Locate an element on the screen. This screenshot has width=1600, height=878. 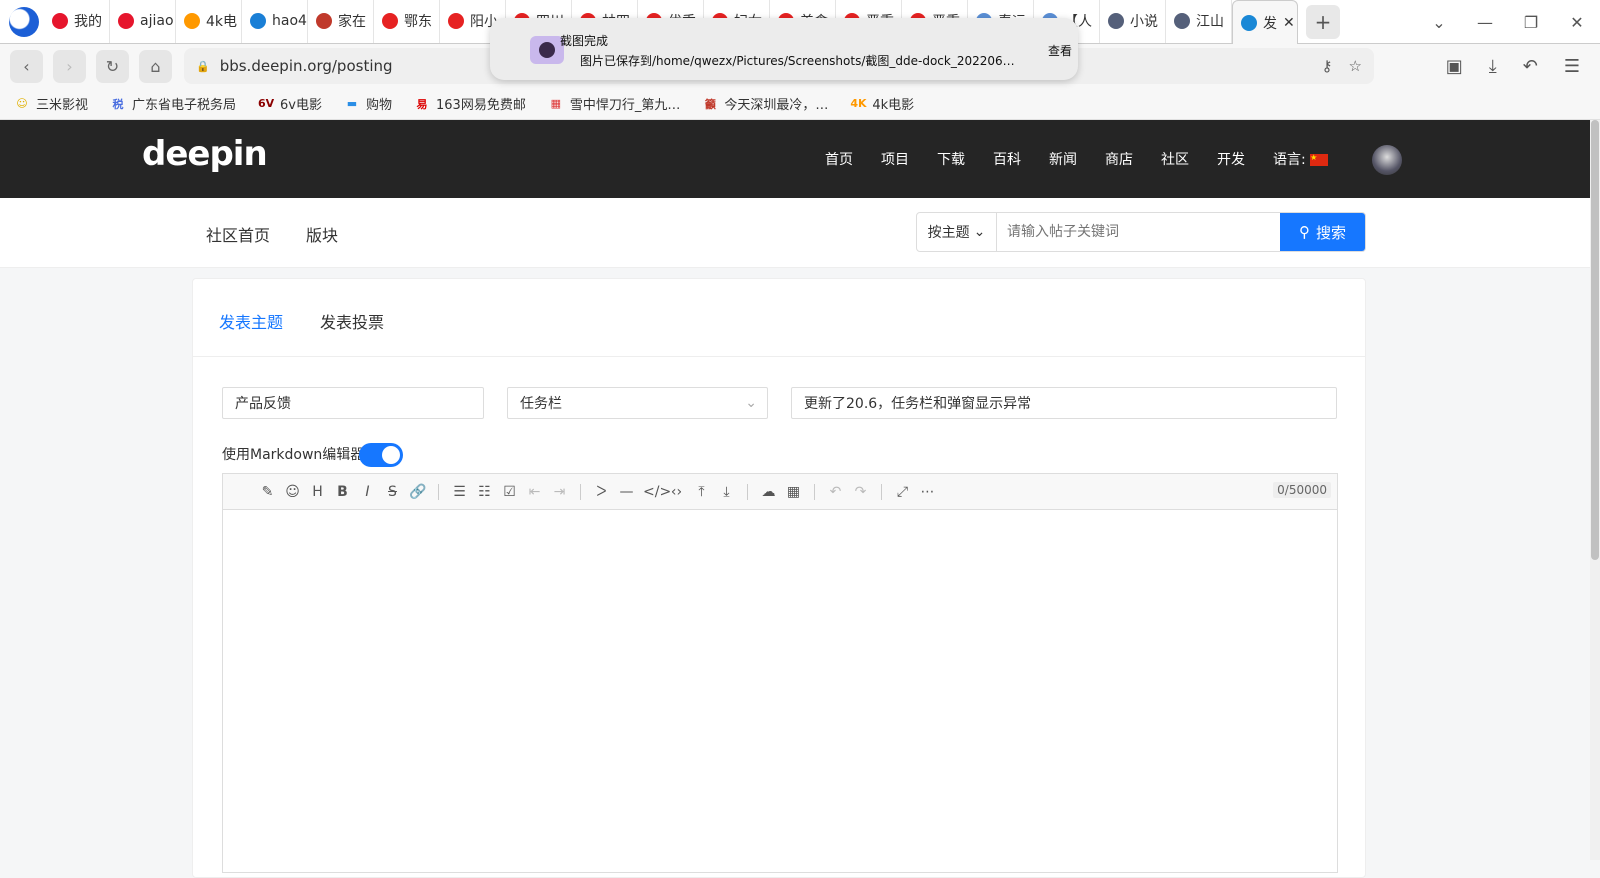
search-mode-select: 按主题 ⌄ is located at coordinates (957, 232).